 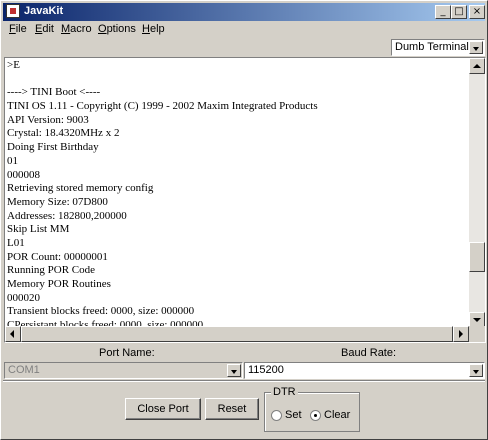 I want to click on dtr-clear-label: Clear, so click(x=337, y=415).